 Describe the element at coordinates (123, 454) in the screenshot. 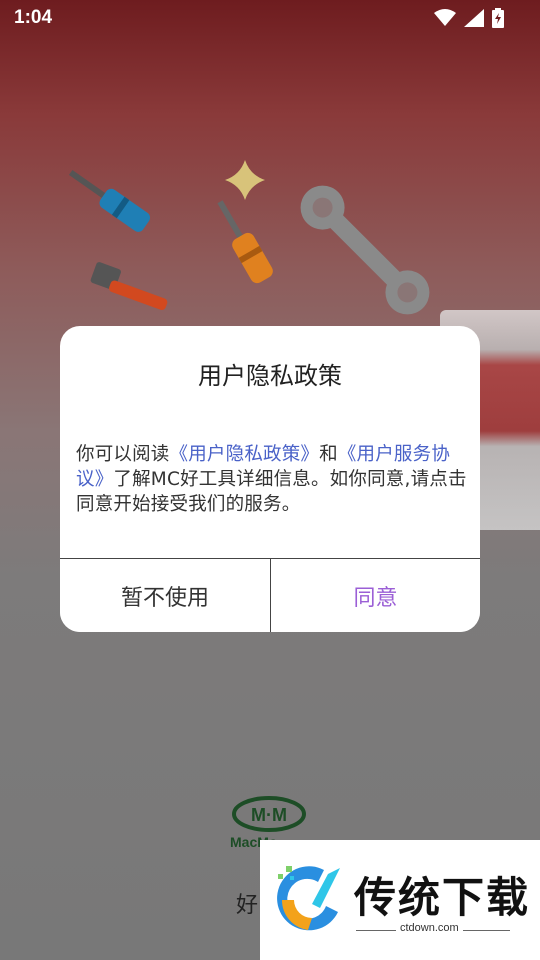

I see `body-prefix-text: 你可以阅读` at that location.